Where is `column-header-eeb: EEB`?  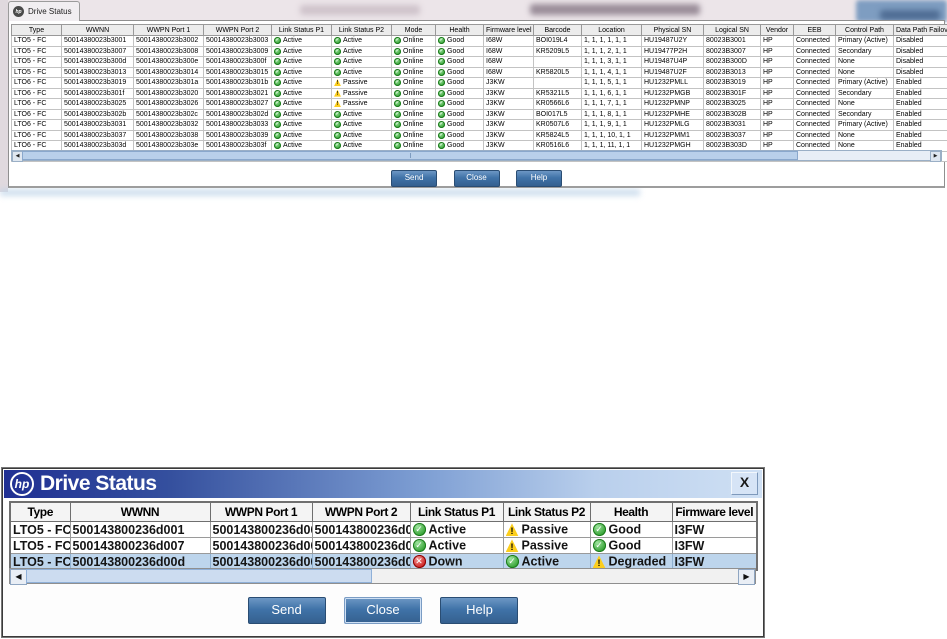 column-header-eeb: EEB is located at coordinates (814, 30).